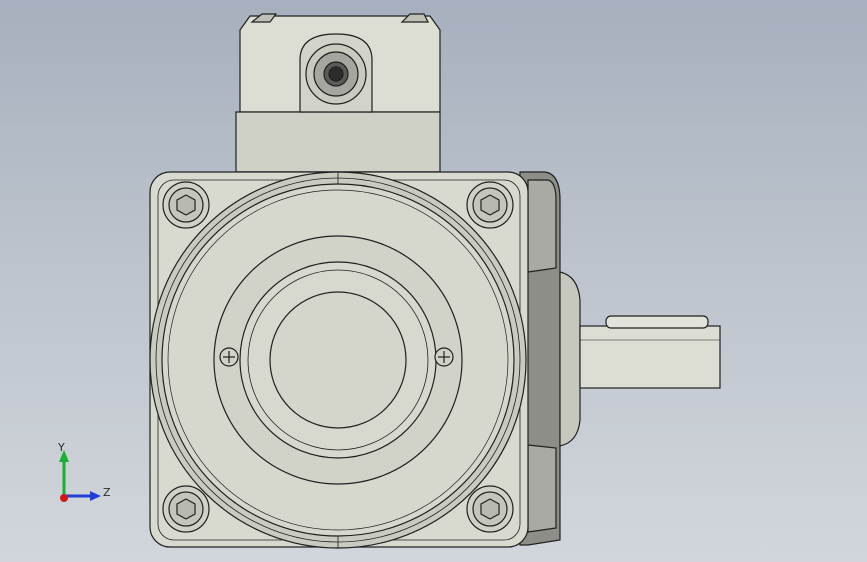  I want to click on orientation-triad: Y Z, so click(85, 478).